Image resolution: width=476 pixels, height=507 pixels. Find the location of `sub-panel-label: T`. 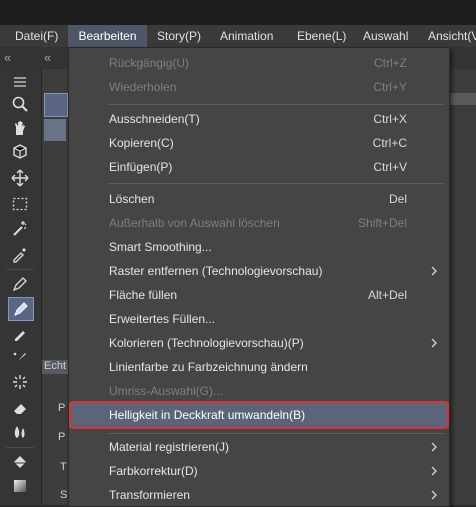

sub-panel-label: T is located at coordinates (63, 467).